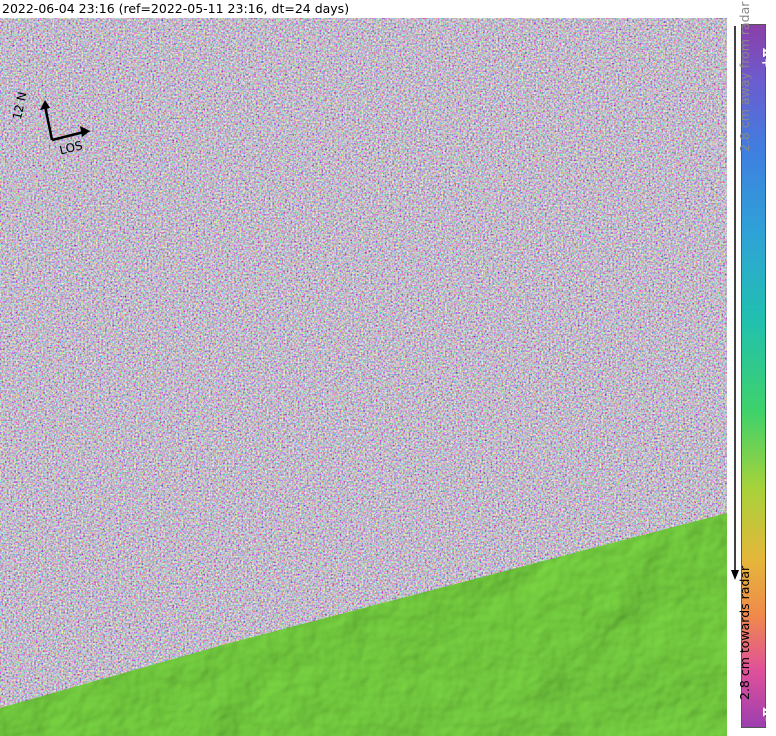 This screenshot has width=776, height=736. What do you see at coordinates (65, 121) in the screenshot?
I see `compass-arrows` at bounding box center [65, 121].